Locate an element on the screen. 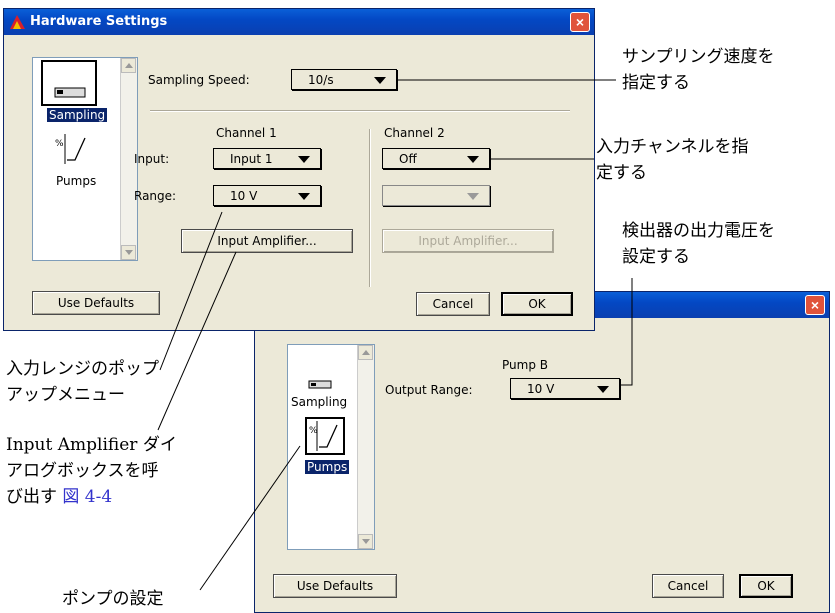  annotation-detector-voltage: 検出器の出力電圧を 設定する is located at coordinates (698, 244).